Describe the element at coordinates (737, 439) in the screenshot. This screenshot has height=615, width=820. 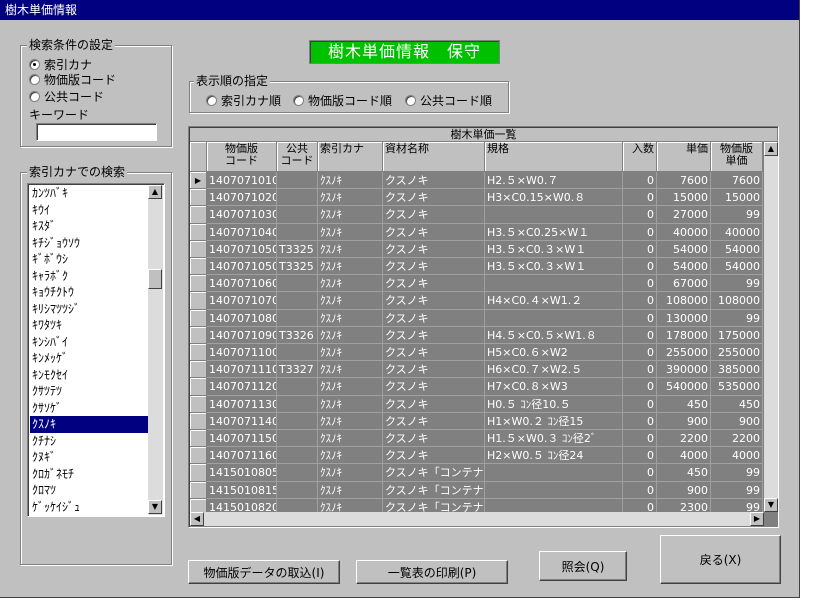
I see `table-cell: 2200` at that location.